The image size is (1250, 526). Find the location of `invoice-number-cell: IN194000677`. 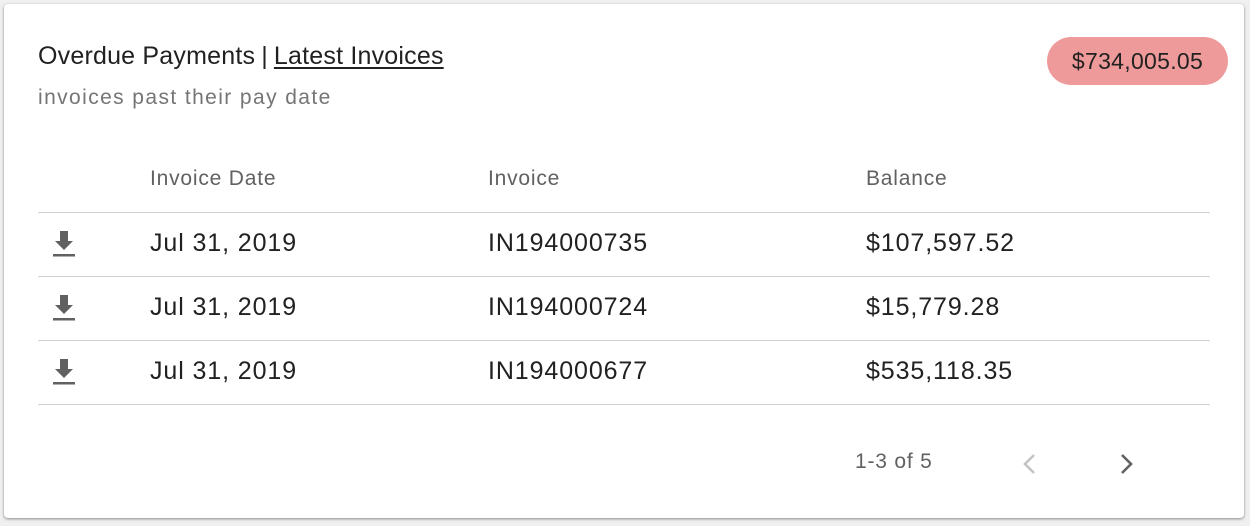

invoice-number-cell: IN194000677 is located at coordinates (568, 371).